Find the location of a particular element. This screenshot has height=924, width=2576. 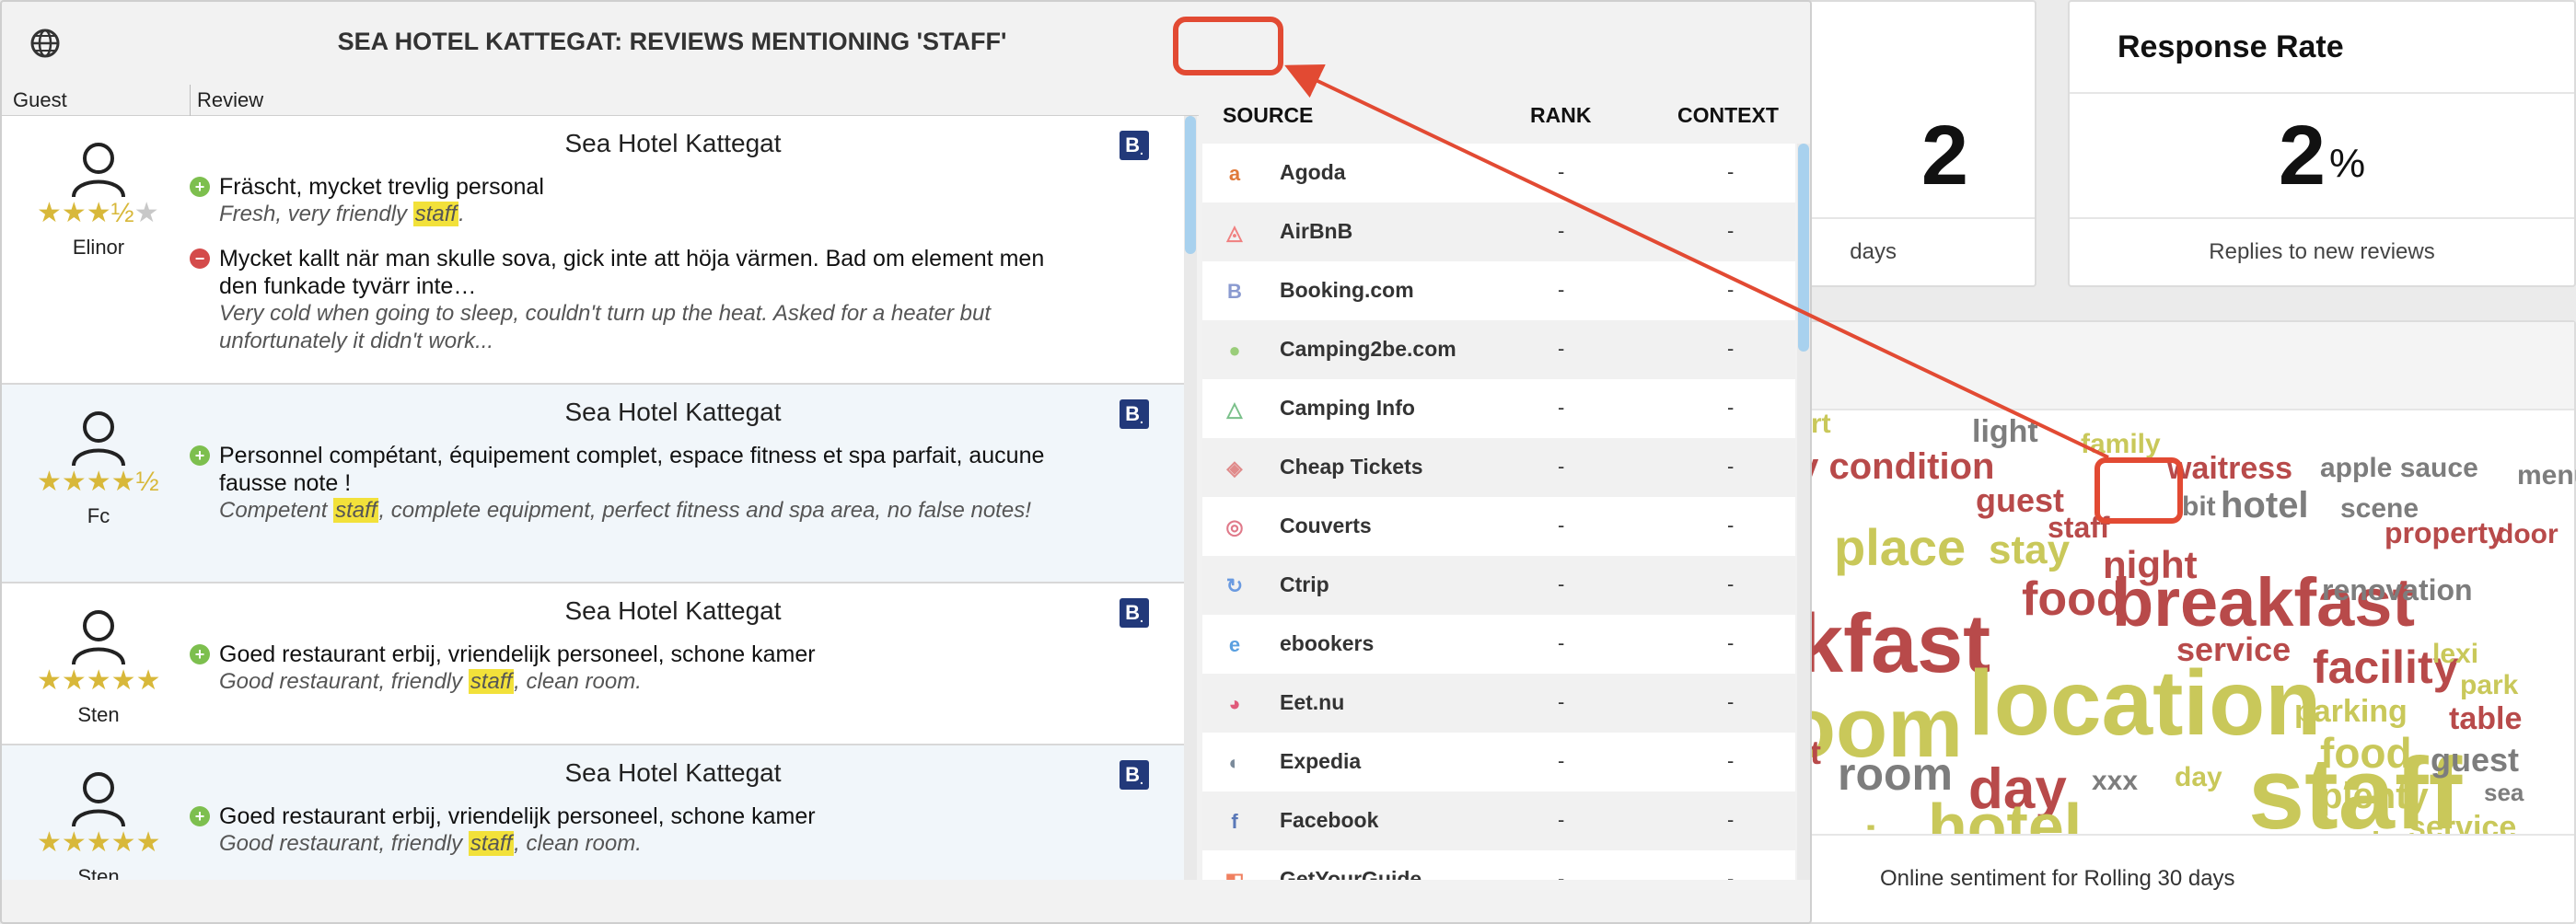

star-rating: ★★★★½ is located at coordinates (98, 482).